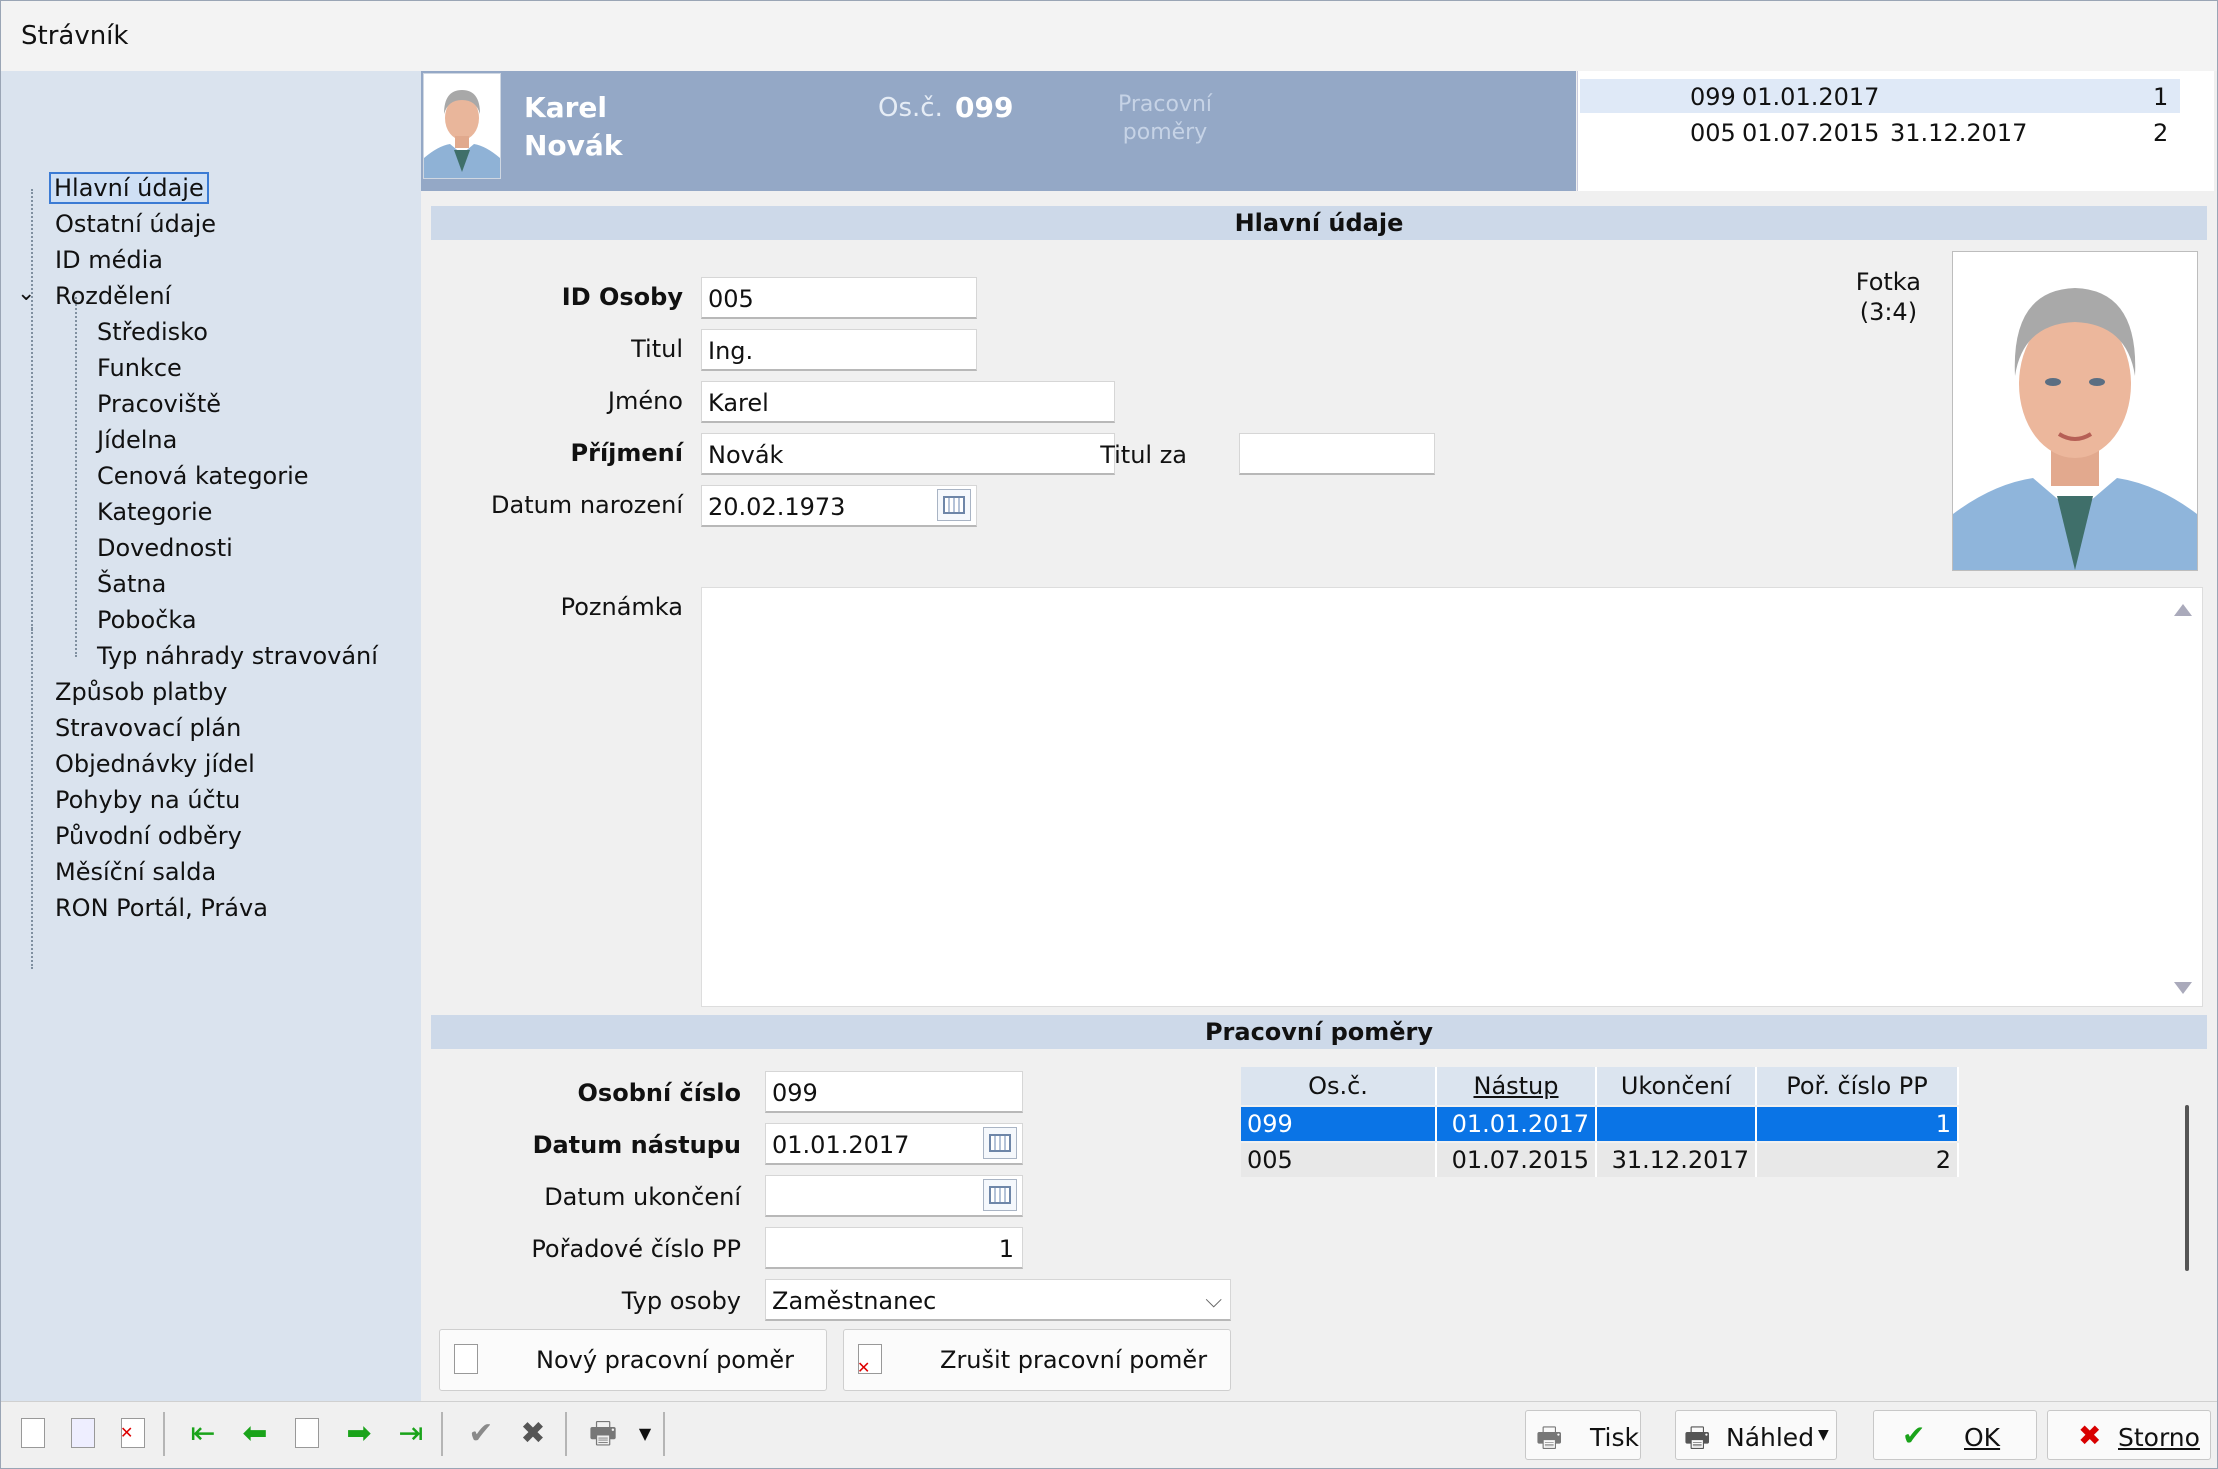  I want to click on tree-item-ron-portal: RON Portál, Práva, so click(161, 908).